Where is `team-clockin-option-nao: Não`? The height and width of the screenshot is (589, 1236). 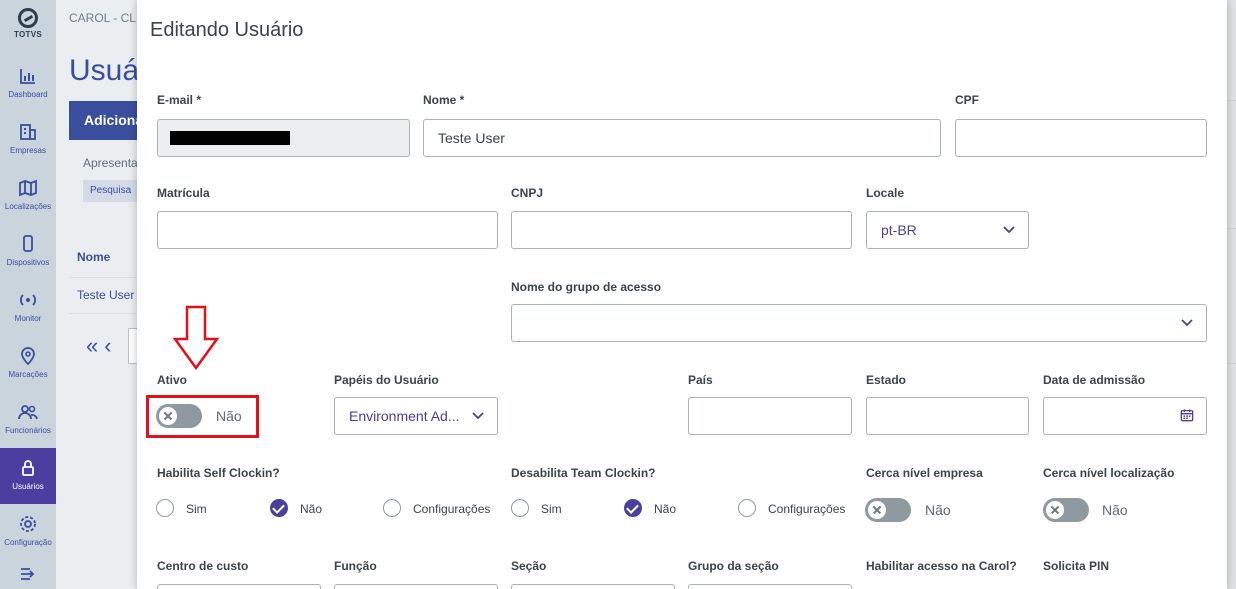 team-clockin-option-nao: Não is located at coordinates (665, 509).